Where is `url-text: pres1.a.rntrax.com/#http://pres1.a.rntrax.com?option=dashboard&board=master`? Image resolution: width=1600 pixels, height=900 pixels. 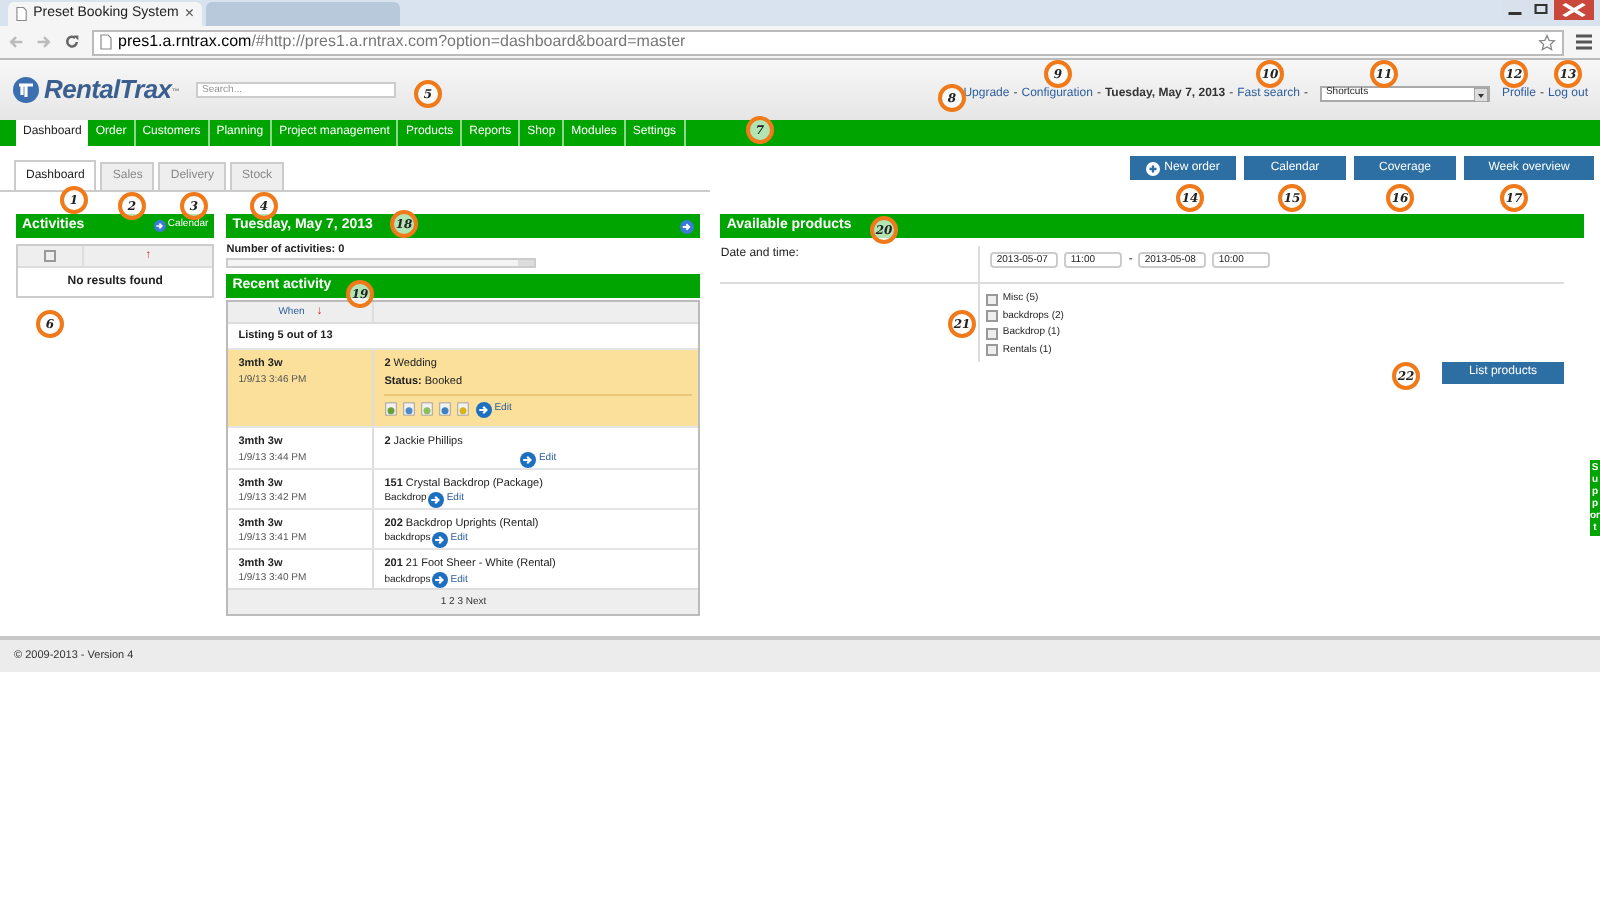
url-text: pres1.a.rntrax.com/#http://pres1.a.rntrax.com?option=dashboard&board=master is located at coordinates (402, 42).